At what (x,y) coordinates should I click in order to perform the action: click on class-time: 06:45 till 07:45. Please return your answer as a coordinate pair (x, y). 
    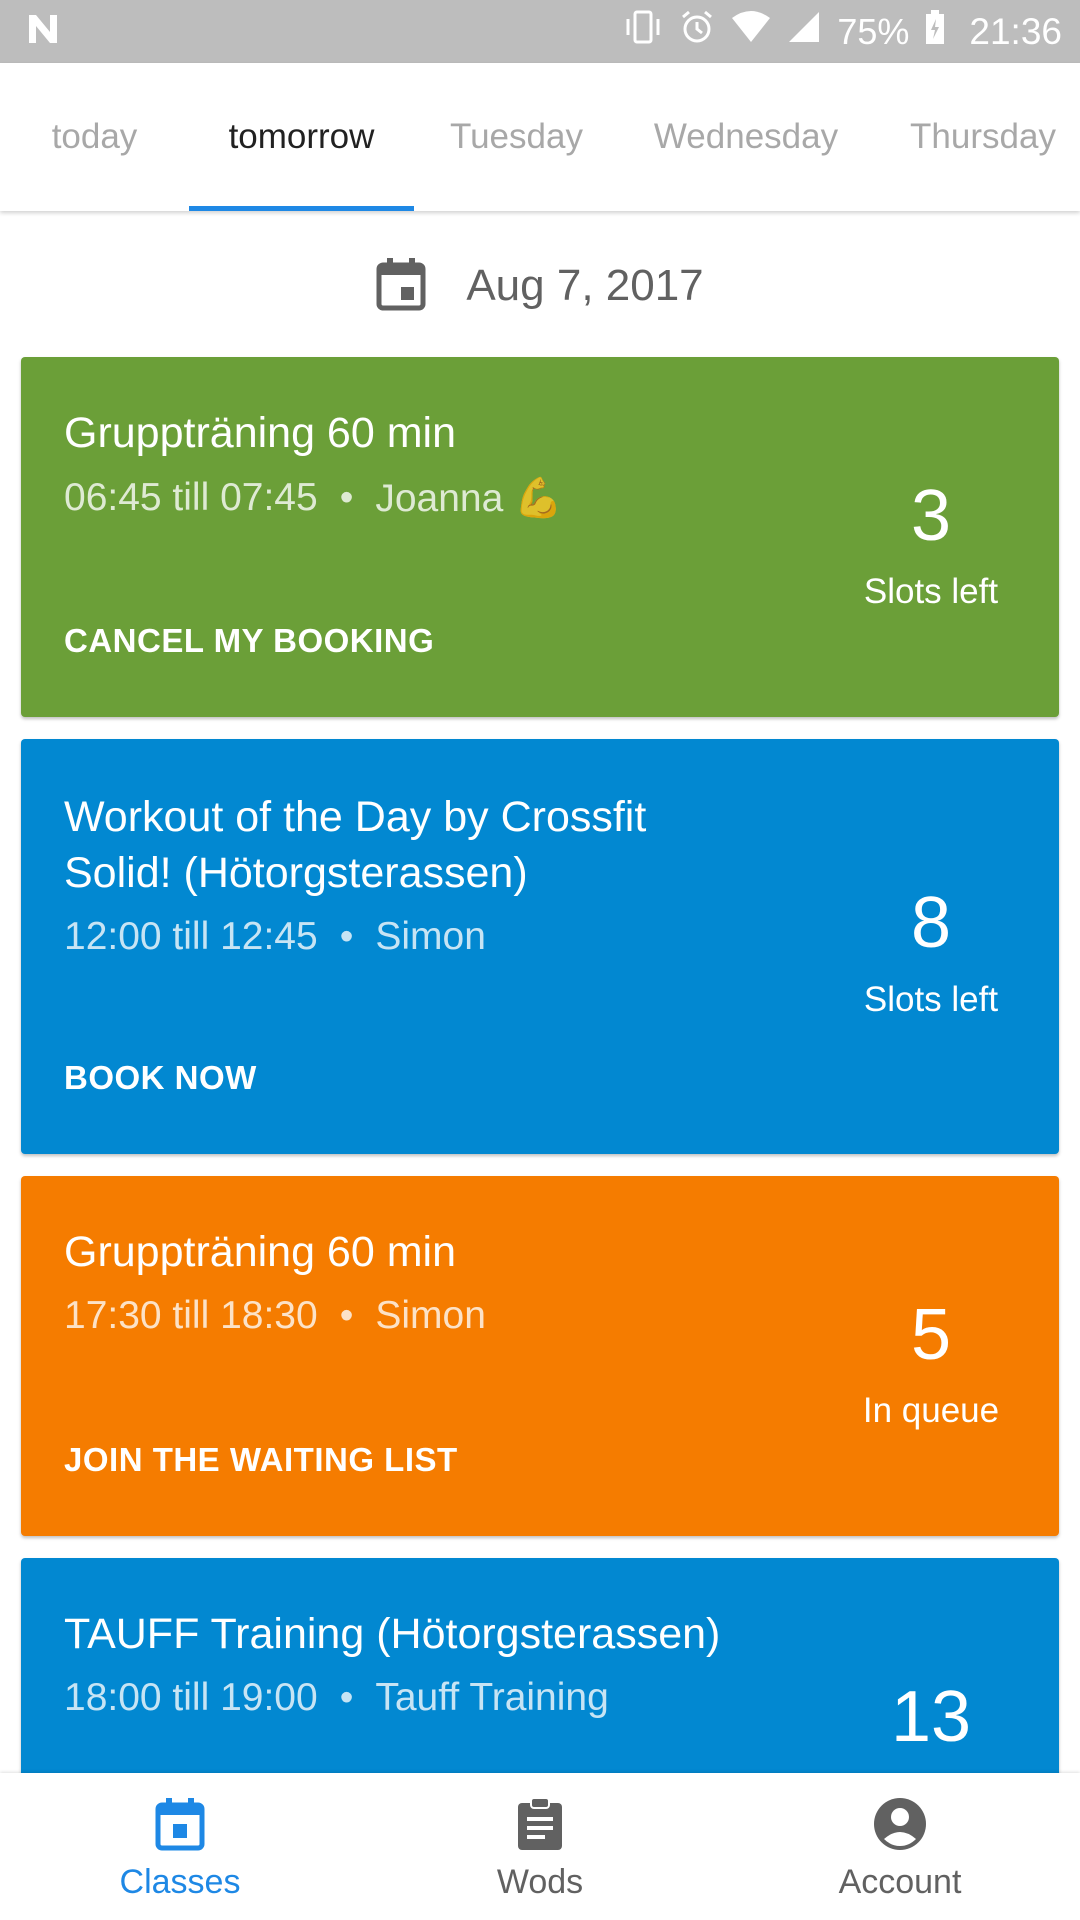
    Looking at the image, I should click on (191, 497).